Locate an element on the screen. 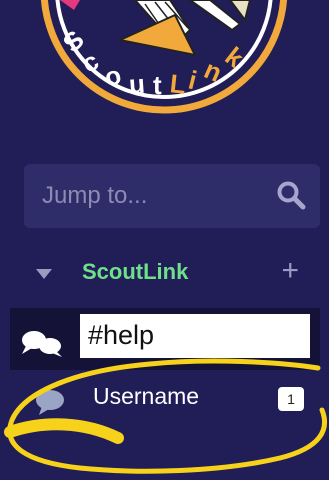 This screenshot has width=329, height=480. logo-letter-k: k is located at coordinates (234, 57).